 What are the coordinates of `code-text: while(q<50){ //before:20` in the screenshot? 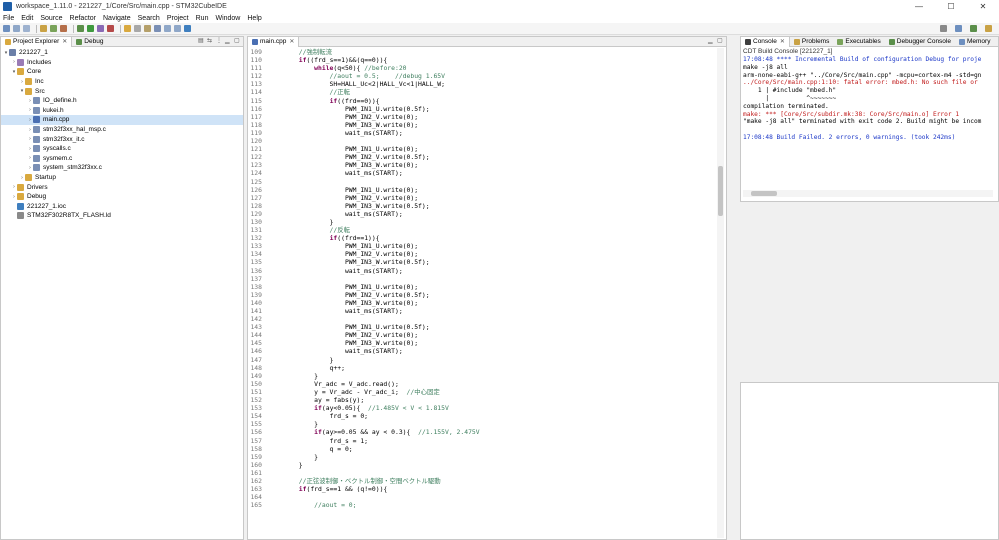 It's located at (360, 68).